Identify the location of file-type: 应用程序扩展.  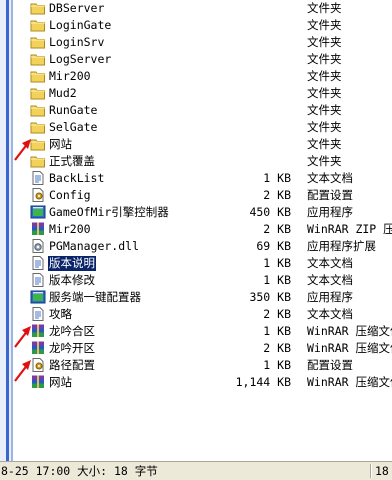
(341, 246).